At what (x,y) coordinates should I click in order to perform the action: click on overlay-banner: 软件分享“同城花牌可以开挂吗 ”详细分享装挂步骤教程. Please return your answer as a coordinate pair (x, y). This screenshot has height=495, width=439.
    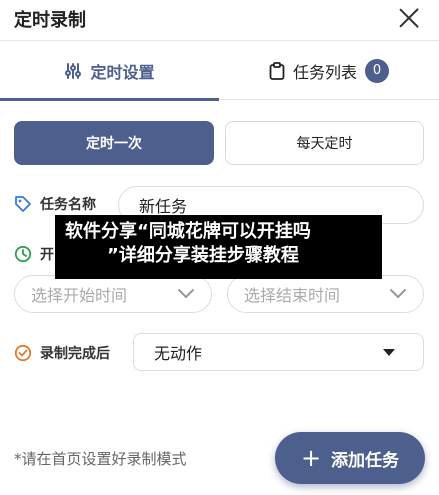
    Looking at the image, I should click on (218, 247).